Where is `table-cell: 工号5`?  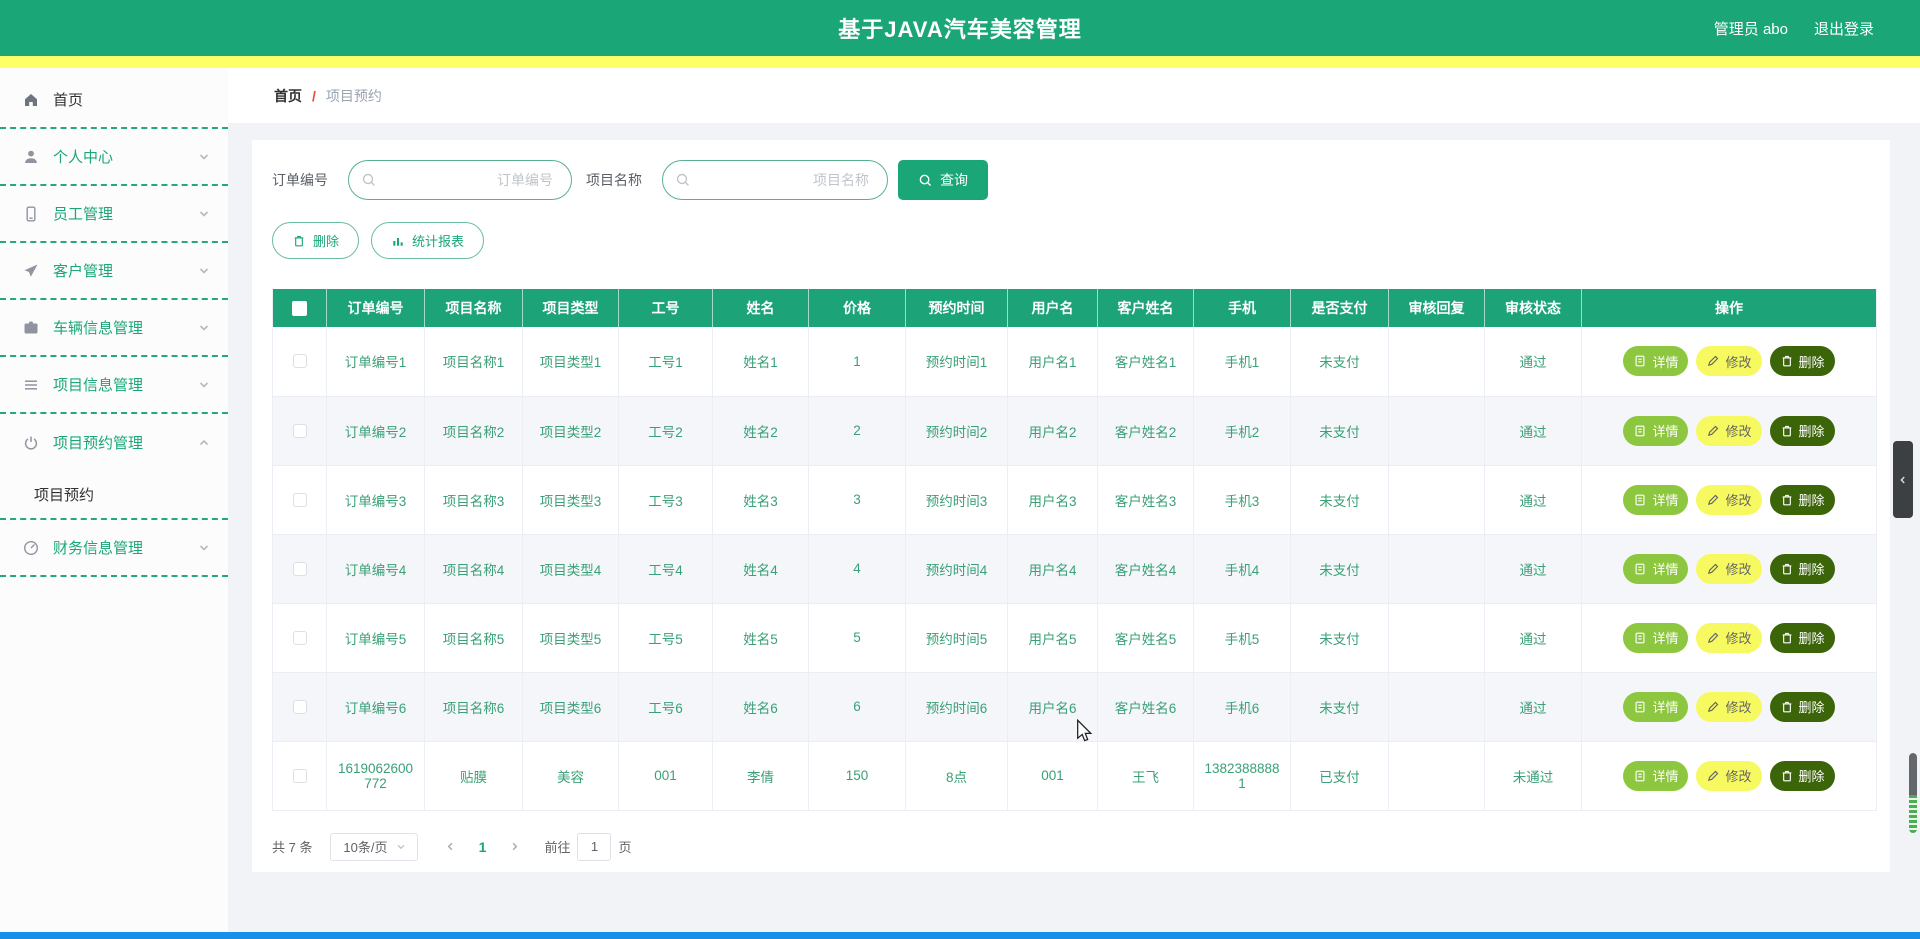
table-cell: 工号5 is located at coordinates (665, 638).